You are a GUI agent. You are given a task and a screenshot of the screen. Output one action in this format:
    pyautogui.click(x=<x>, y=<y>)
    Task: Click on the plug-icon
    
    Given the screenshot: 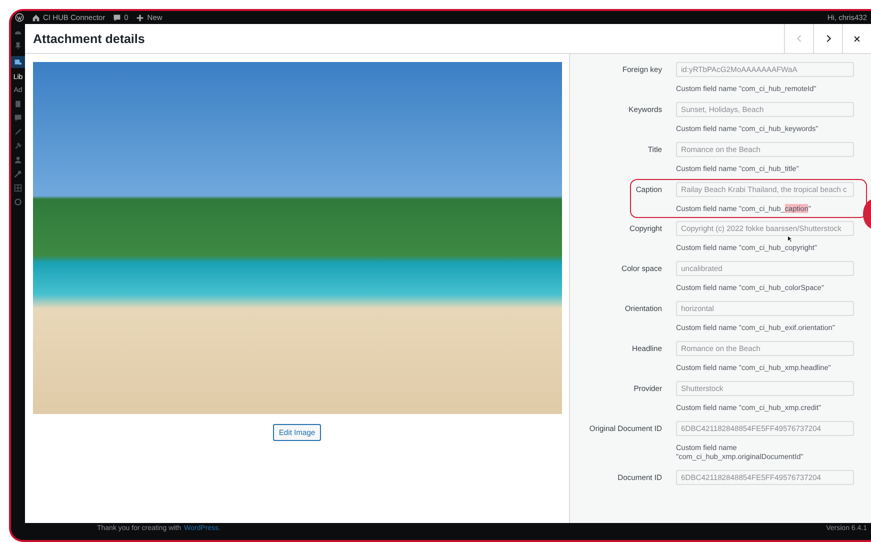 What is the action you would take?
    pyautogui.click(x=18, y=146)
    